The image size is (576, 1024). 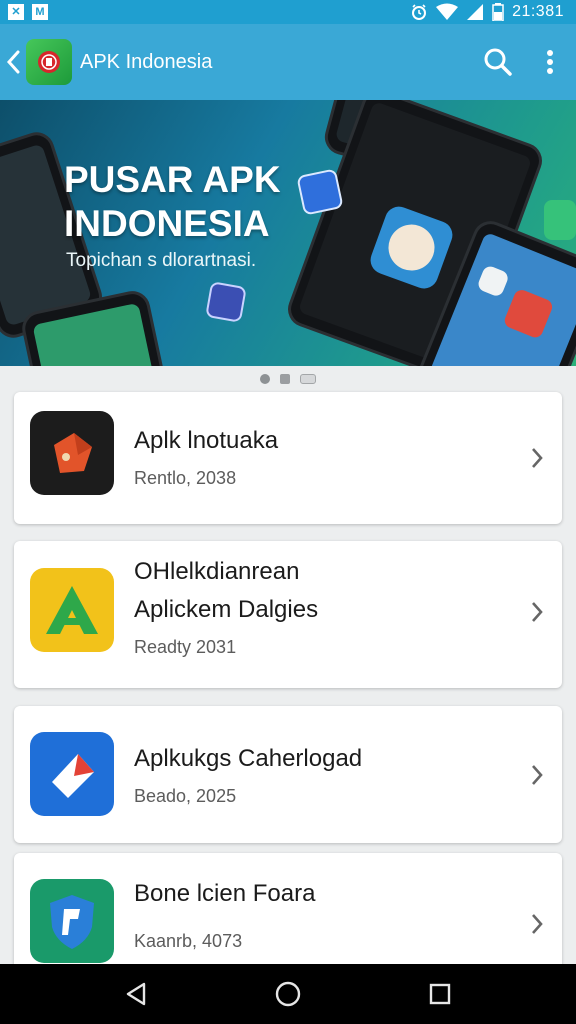 I want to click on system-nav-bar, so click(x=288, y=994).